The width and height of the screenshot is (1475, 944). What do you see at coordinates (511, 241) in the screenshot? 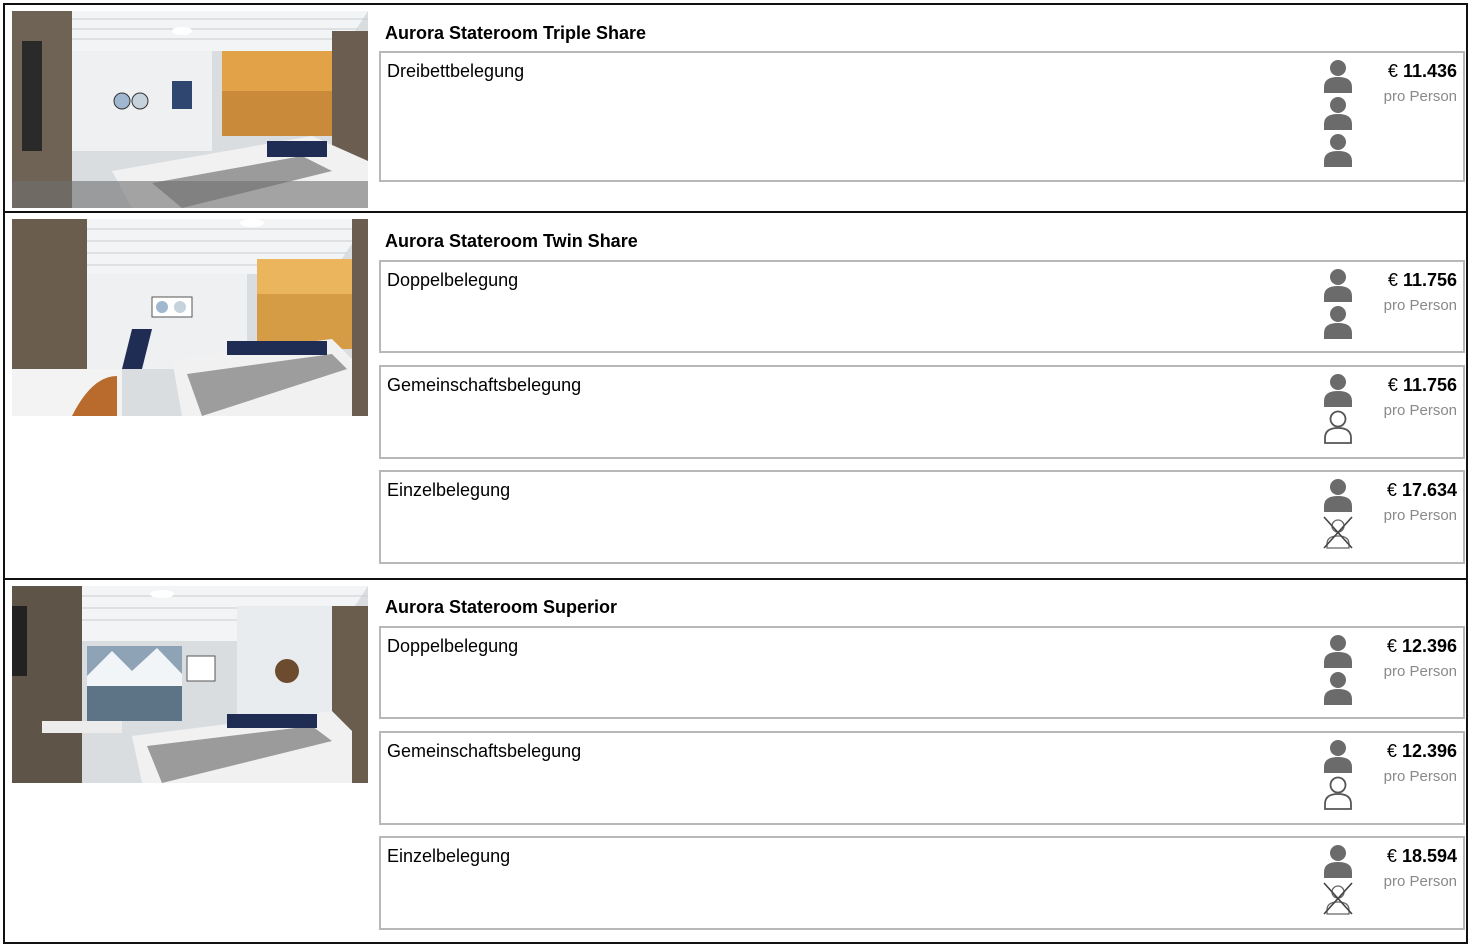
I see `cabin-title: Aurora Stateroom Twin Share` at bounding box center [511, 241].